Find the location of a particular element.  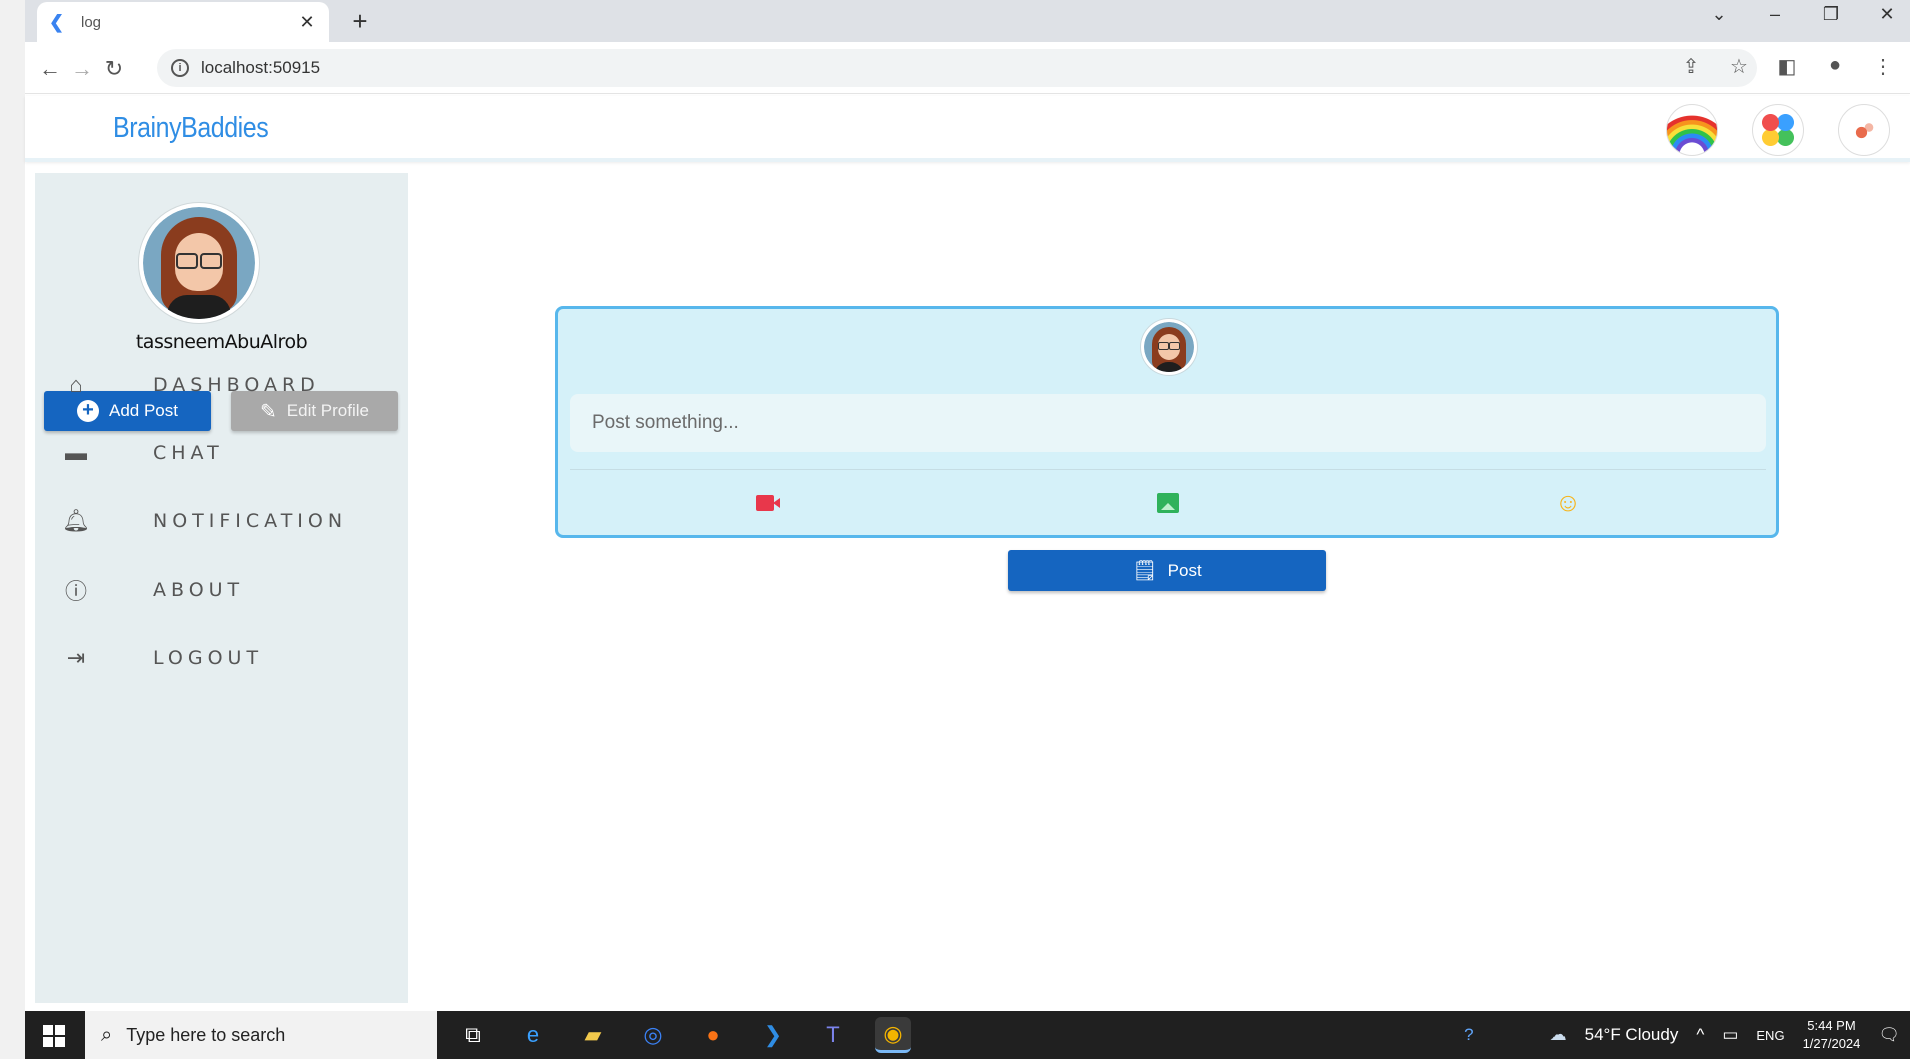

browser-toolbar: ← → ↻ i localhost:50915 ⇪ ☆ ◧ ● ⋮ is located at coordinates (967, 68).